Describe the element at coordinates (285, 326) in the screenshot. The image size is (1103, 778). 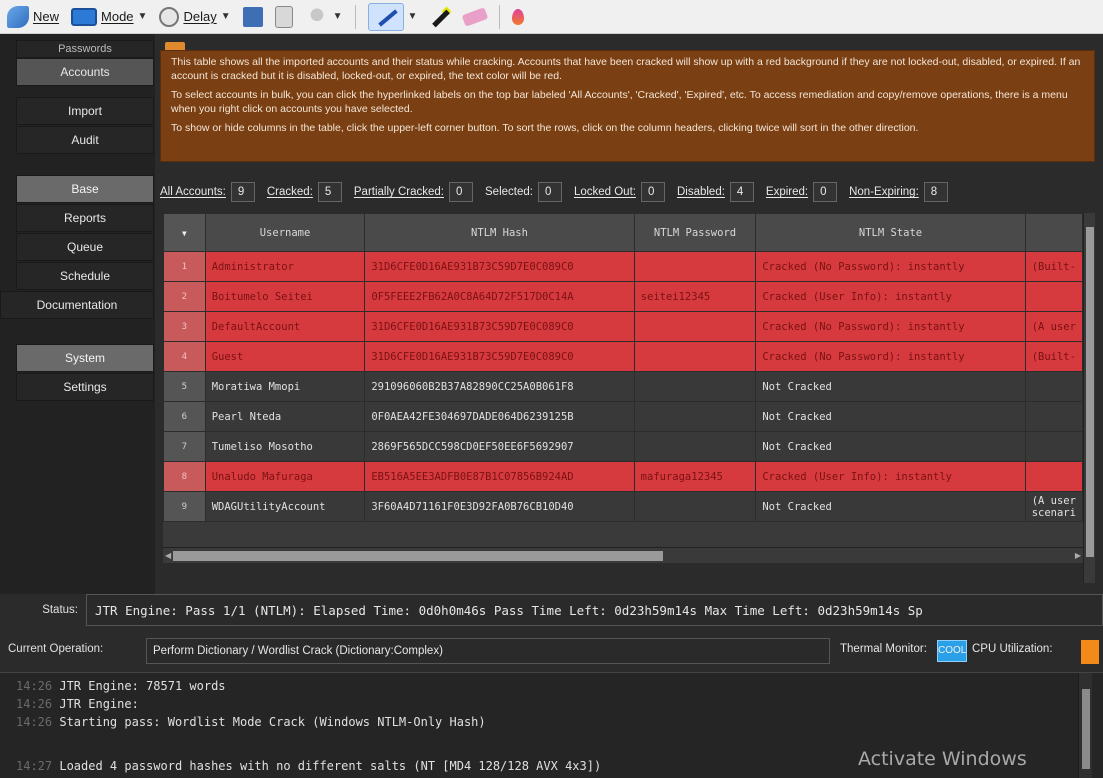
I see `cell-username: DefaultAccount` at that location.